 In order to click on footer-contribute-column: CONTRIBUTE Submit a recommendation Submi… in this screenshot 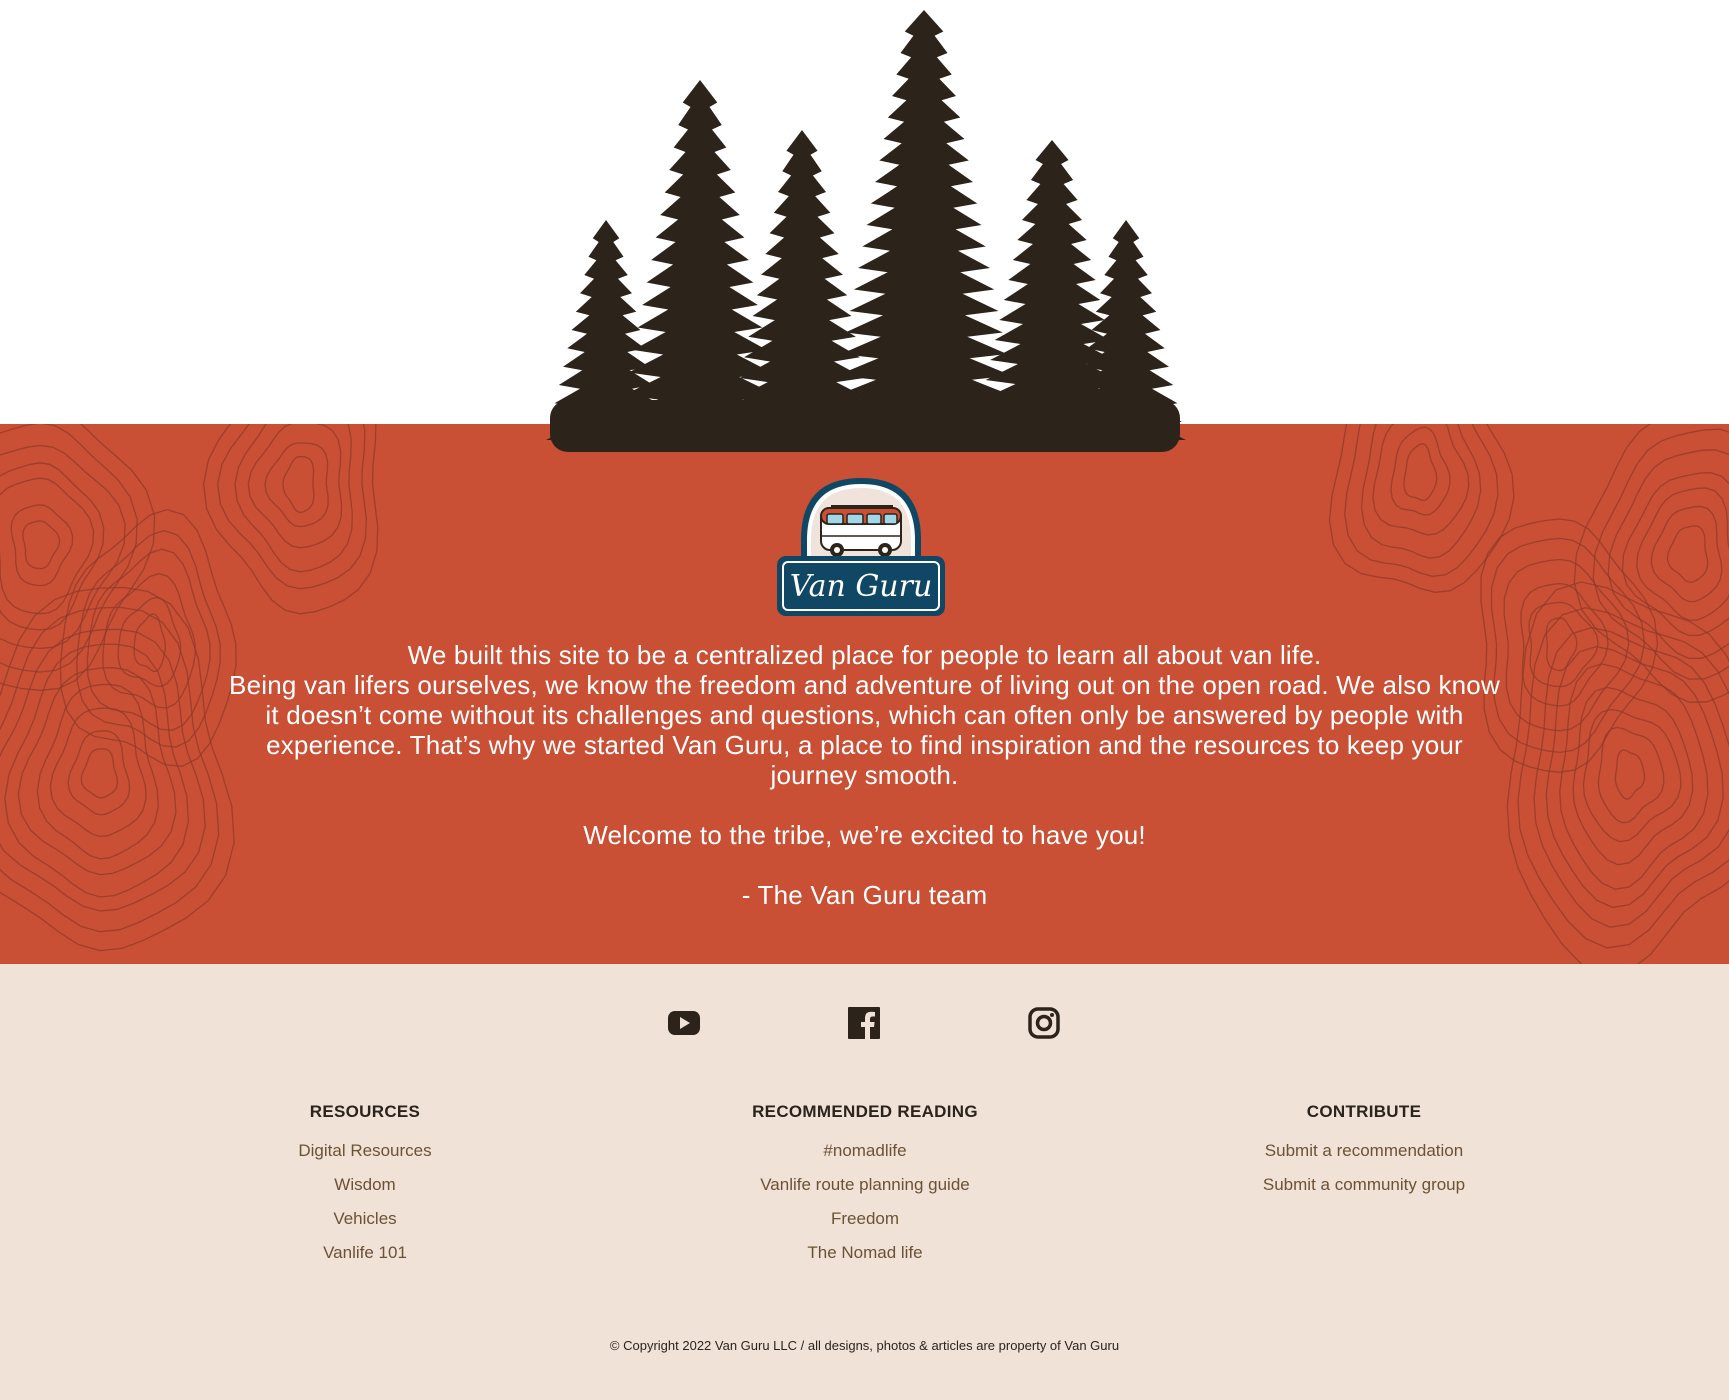, I will do `click(1364, 1151)`.